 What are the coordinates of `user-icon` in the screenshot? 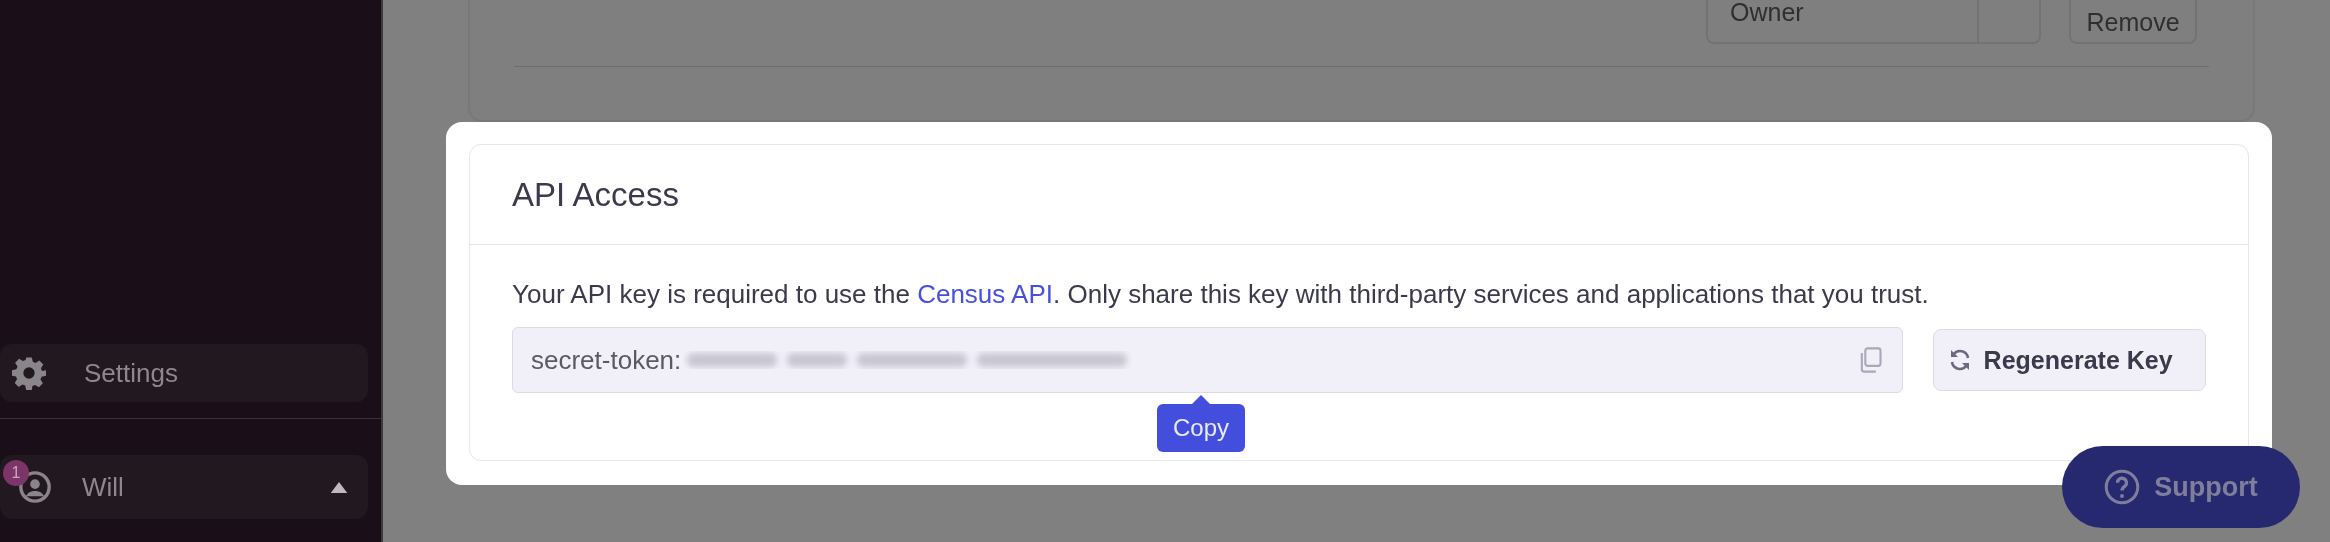 It's located at (35, 487).